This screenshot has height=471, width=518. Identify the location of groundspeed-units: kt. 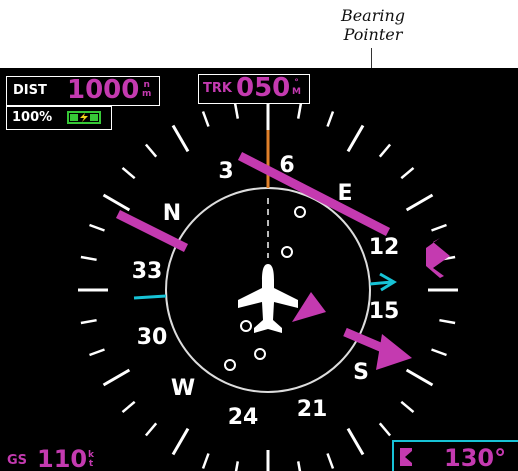
(91, 459).